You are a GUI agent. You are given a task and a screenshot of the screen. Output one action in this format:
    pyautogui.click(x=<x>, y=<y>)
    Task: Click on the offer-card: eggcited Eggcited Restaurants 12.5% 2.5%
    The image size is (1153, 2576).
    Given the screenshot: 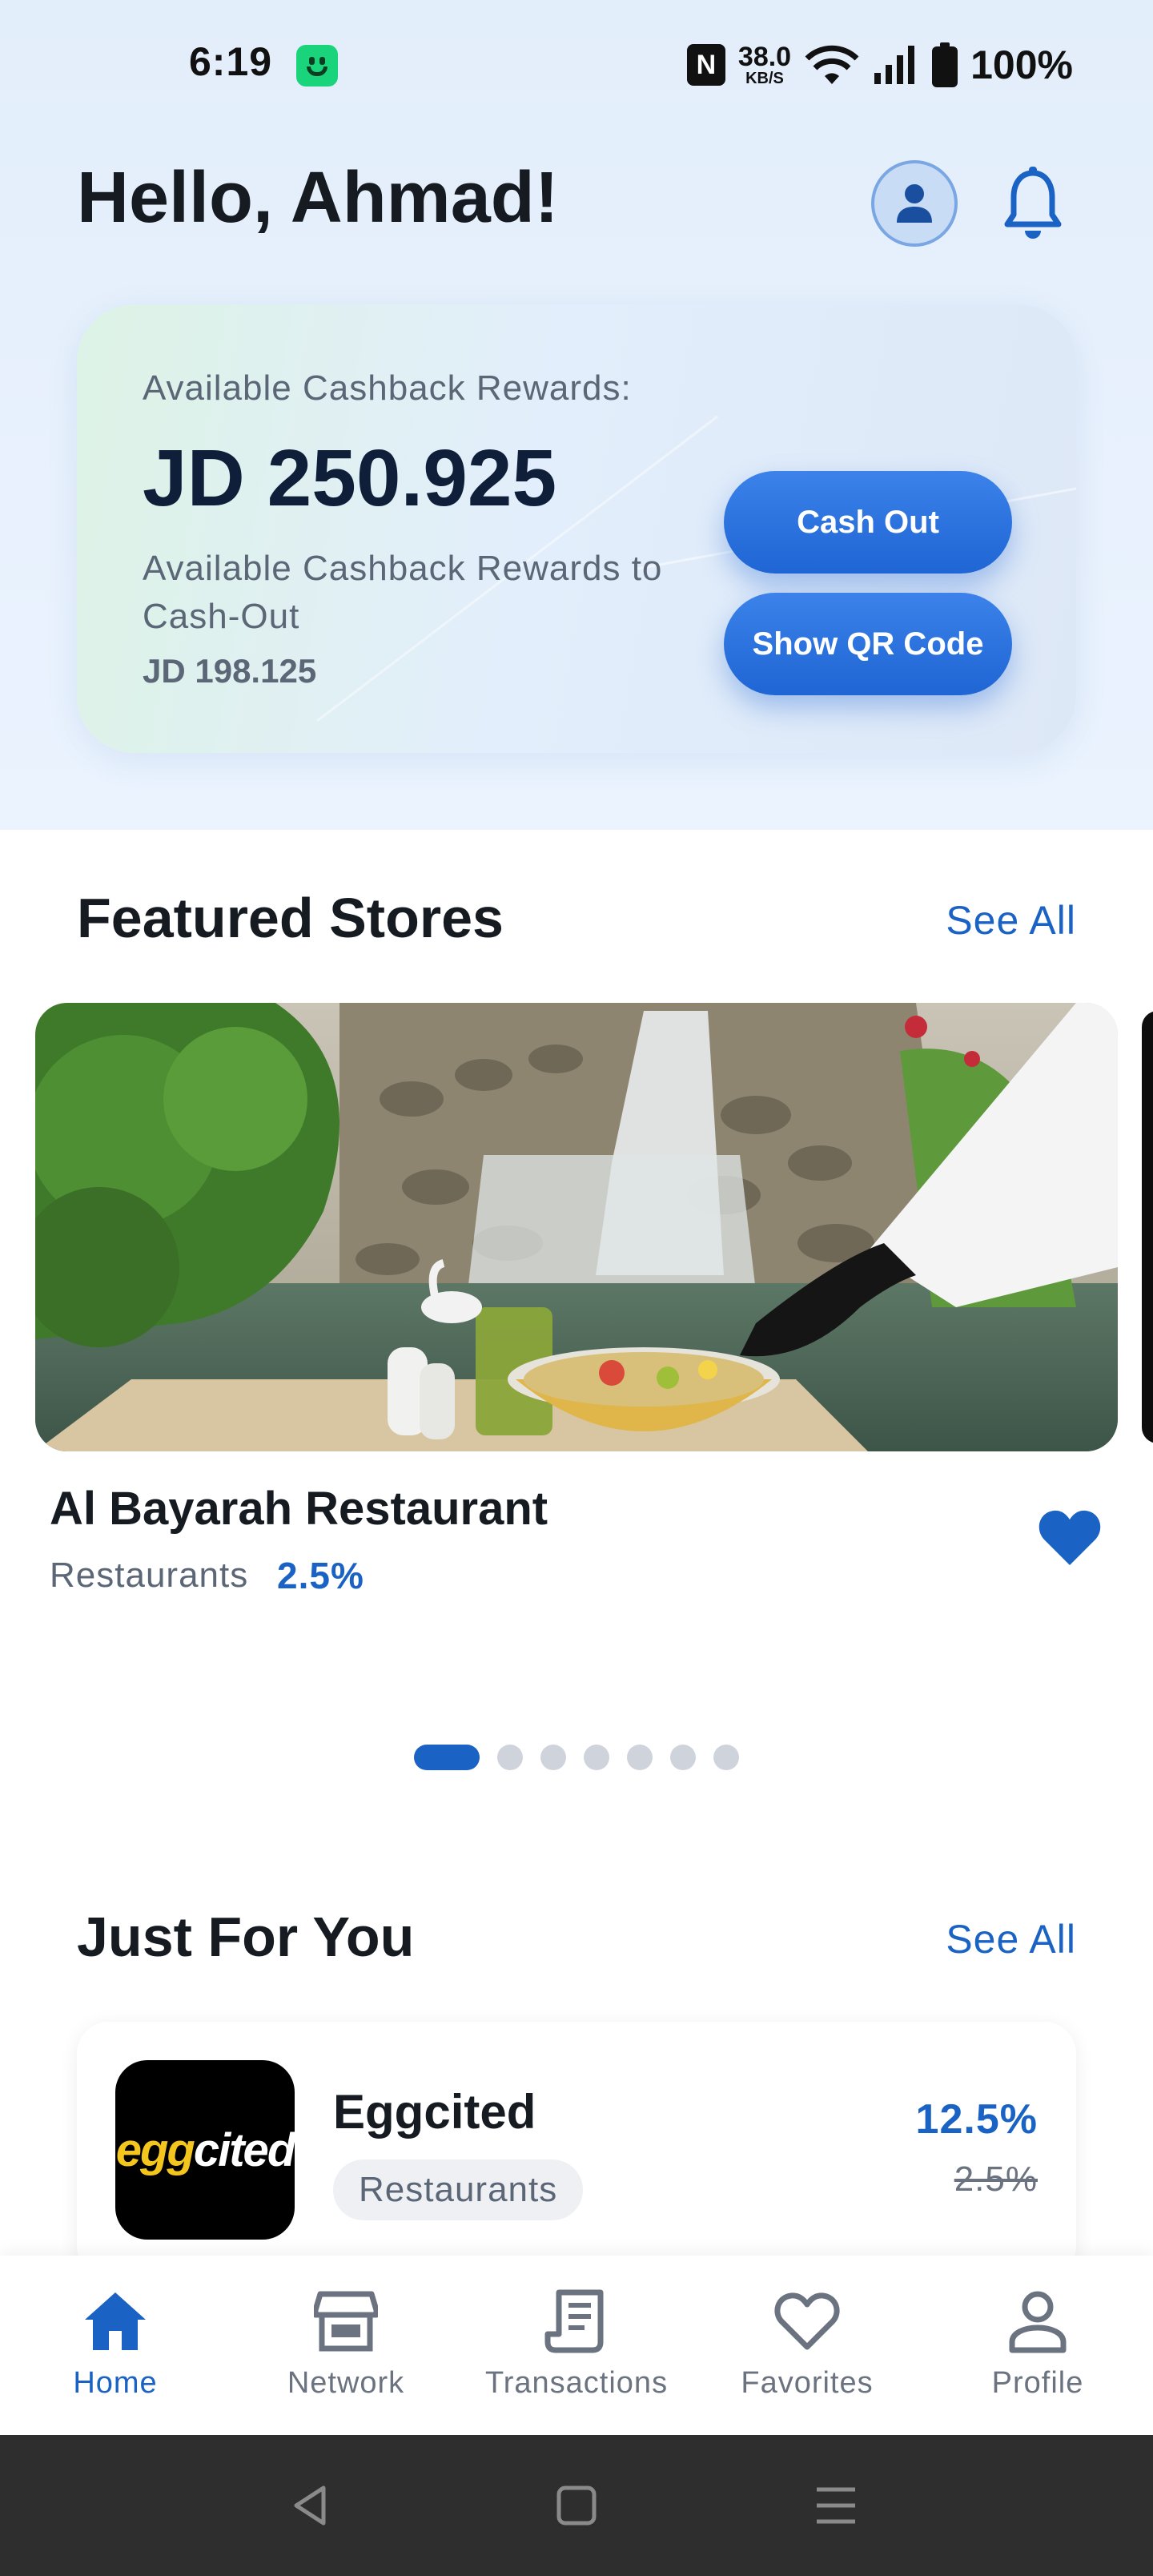 What is the action you would take?
    pyautogui.click(x=576, y=2150)
    